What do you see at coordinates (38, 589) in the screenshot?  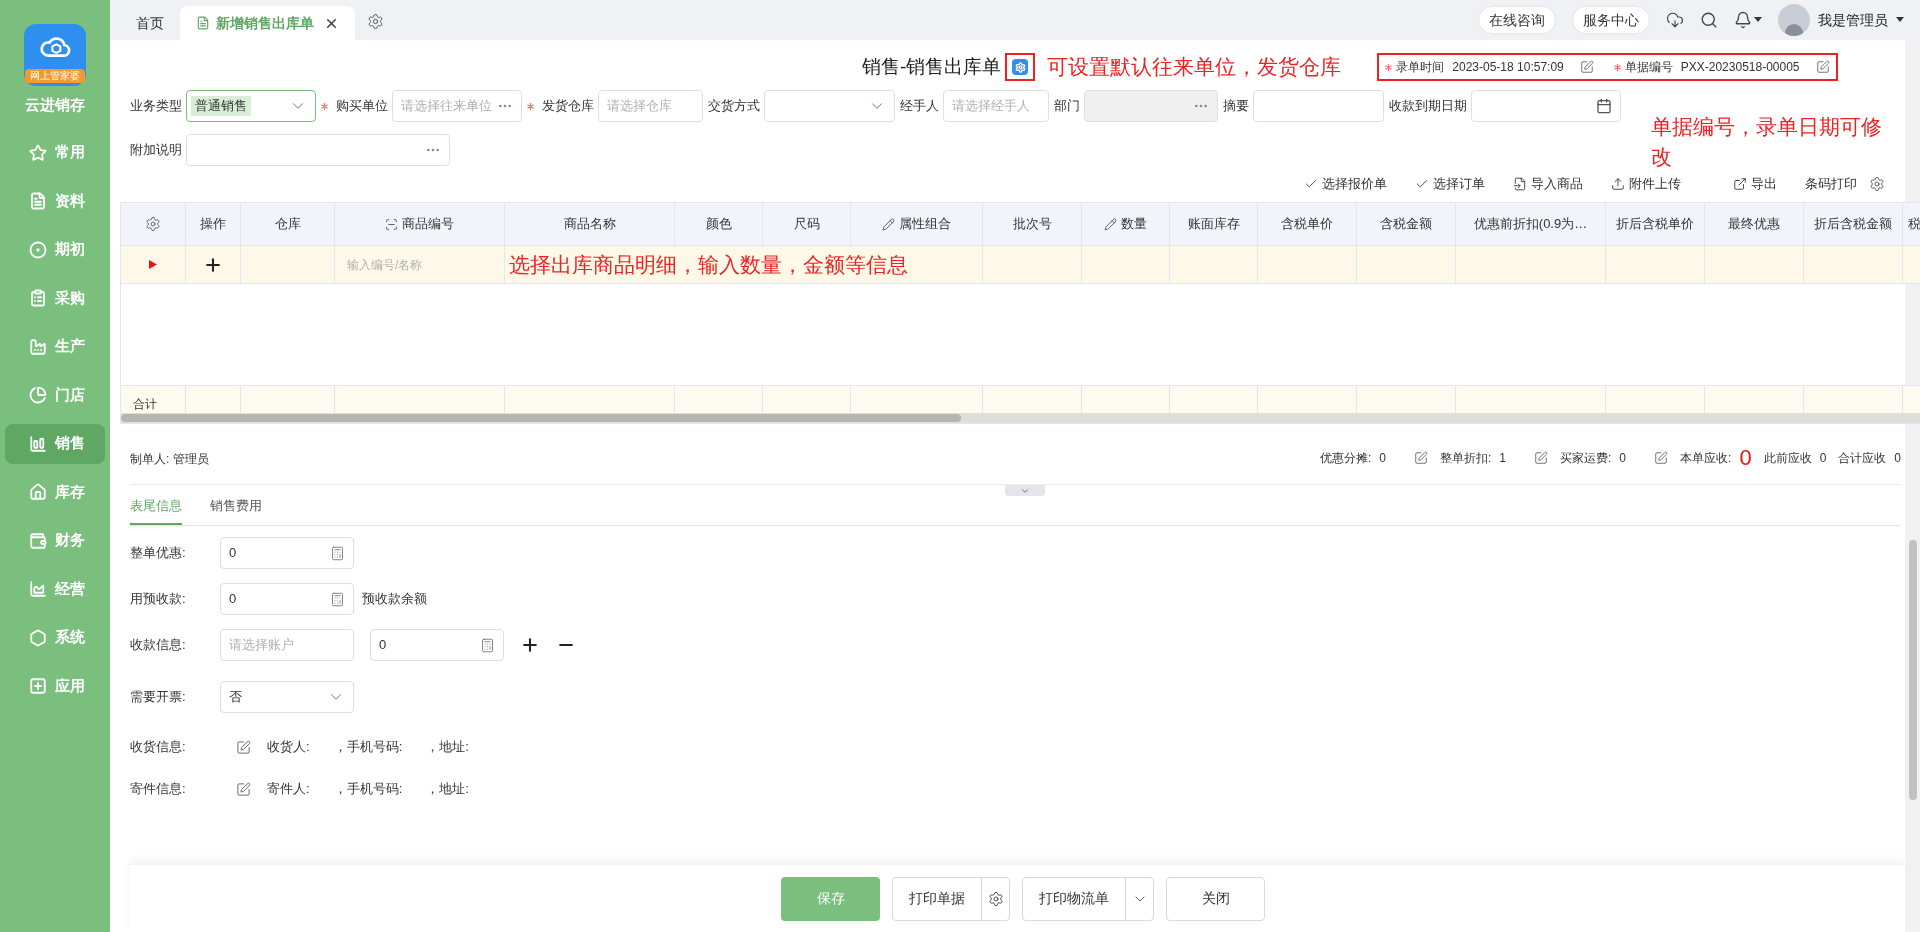 I see `area-chart-icon` at bounding box center [38, 589].